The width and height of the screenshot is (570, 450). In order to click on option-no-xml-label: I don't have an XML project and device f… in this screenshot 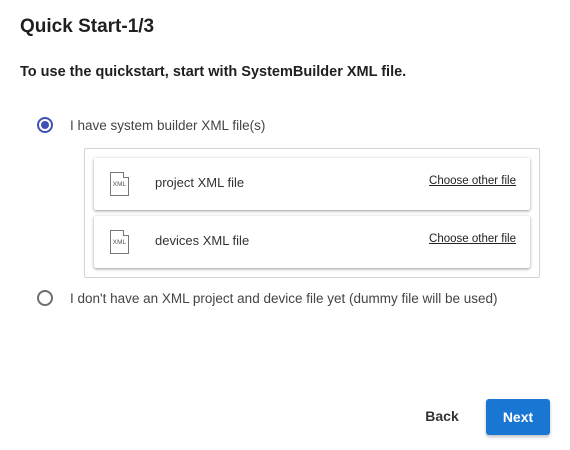, I will do `click(284, 298)`.